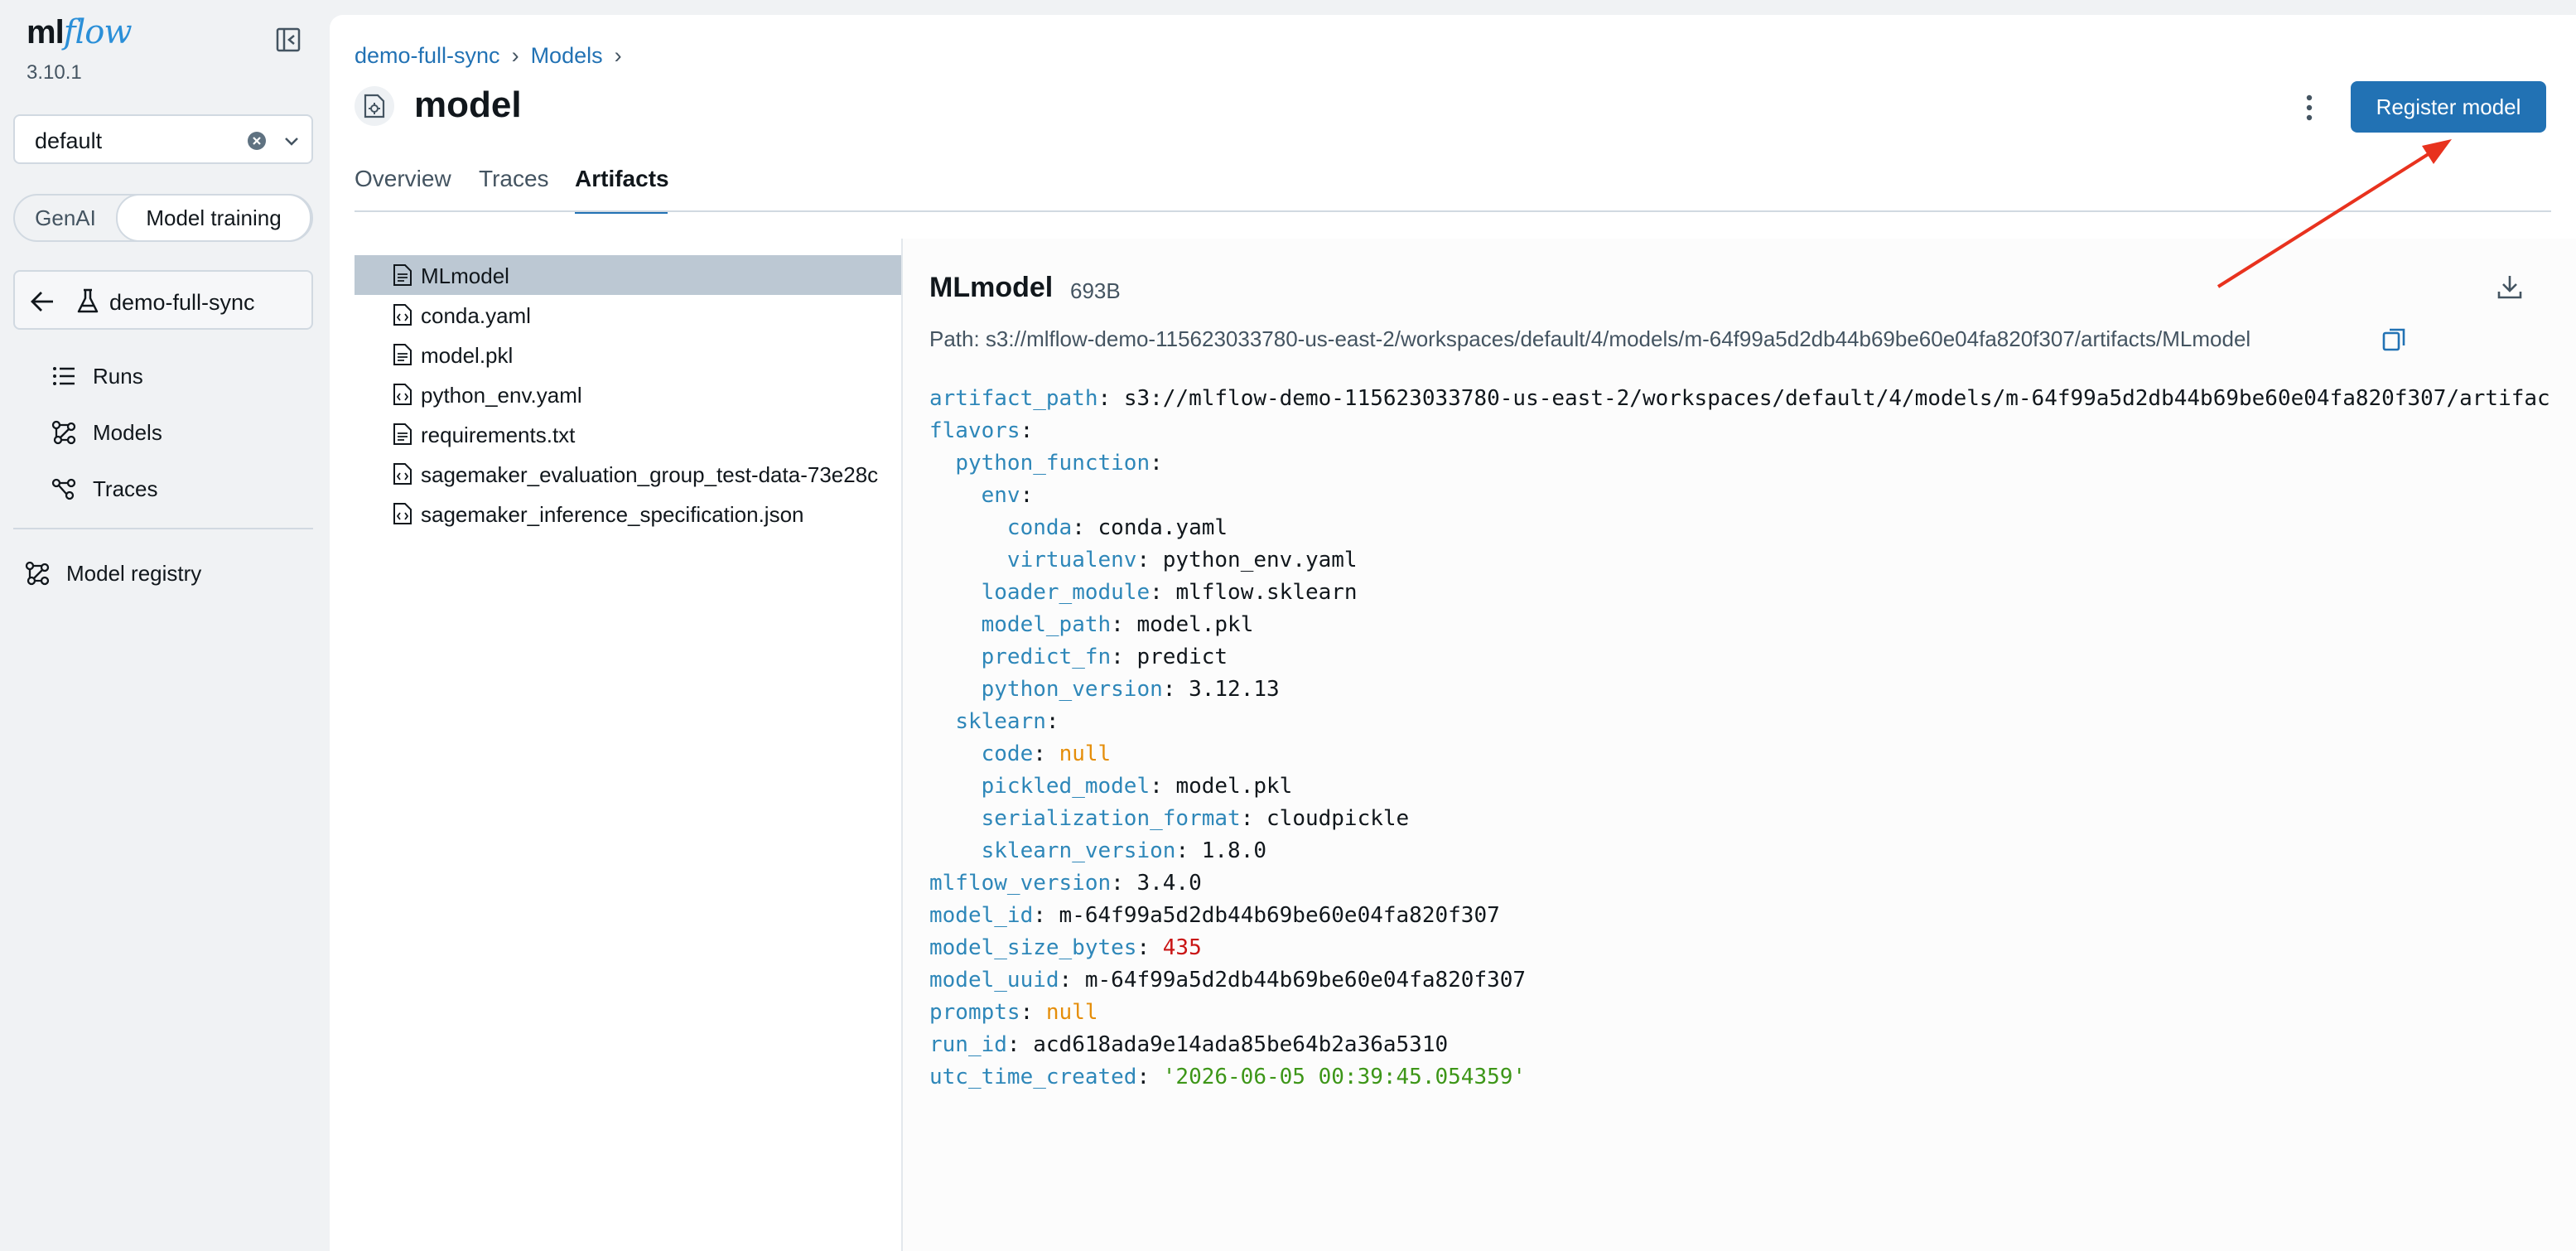  What do you see at coordinates (214, 218) in the screenshot?
I see `toggle-model-training: Model training` at bounding box center [214, 218].